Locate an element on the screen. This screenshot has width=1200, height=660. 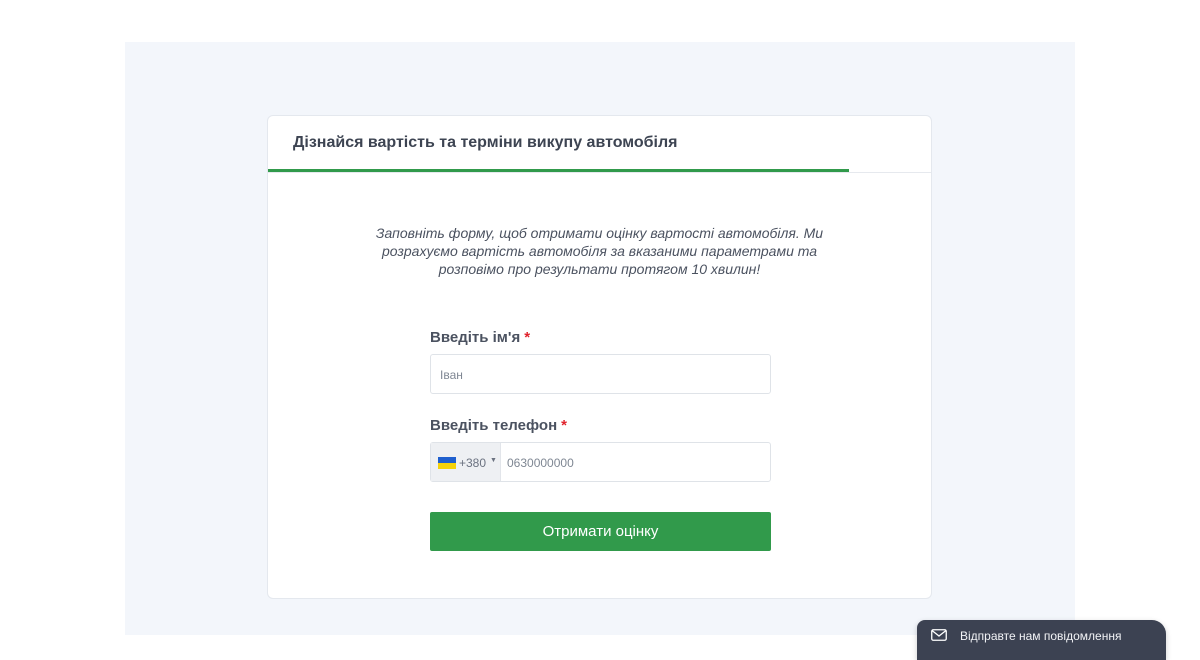
get-estimate-button: Отримати оцінку is located at coordinates (600, 531).